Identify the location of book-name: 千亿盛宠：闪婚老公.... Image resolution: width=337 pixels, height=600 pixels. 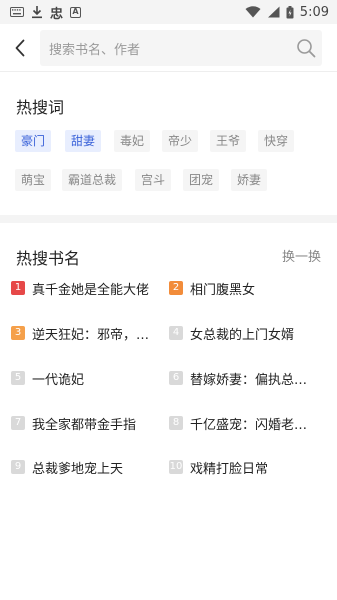
(254, 425).